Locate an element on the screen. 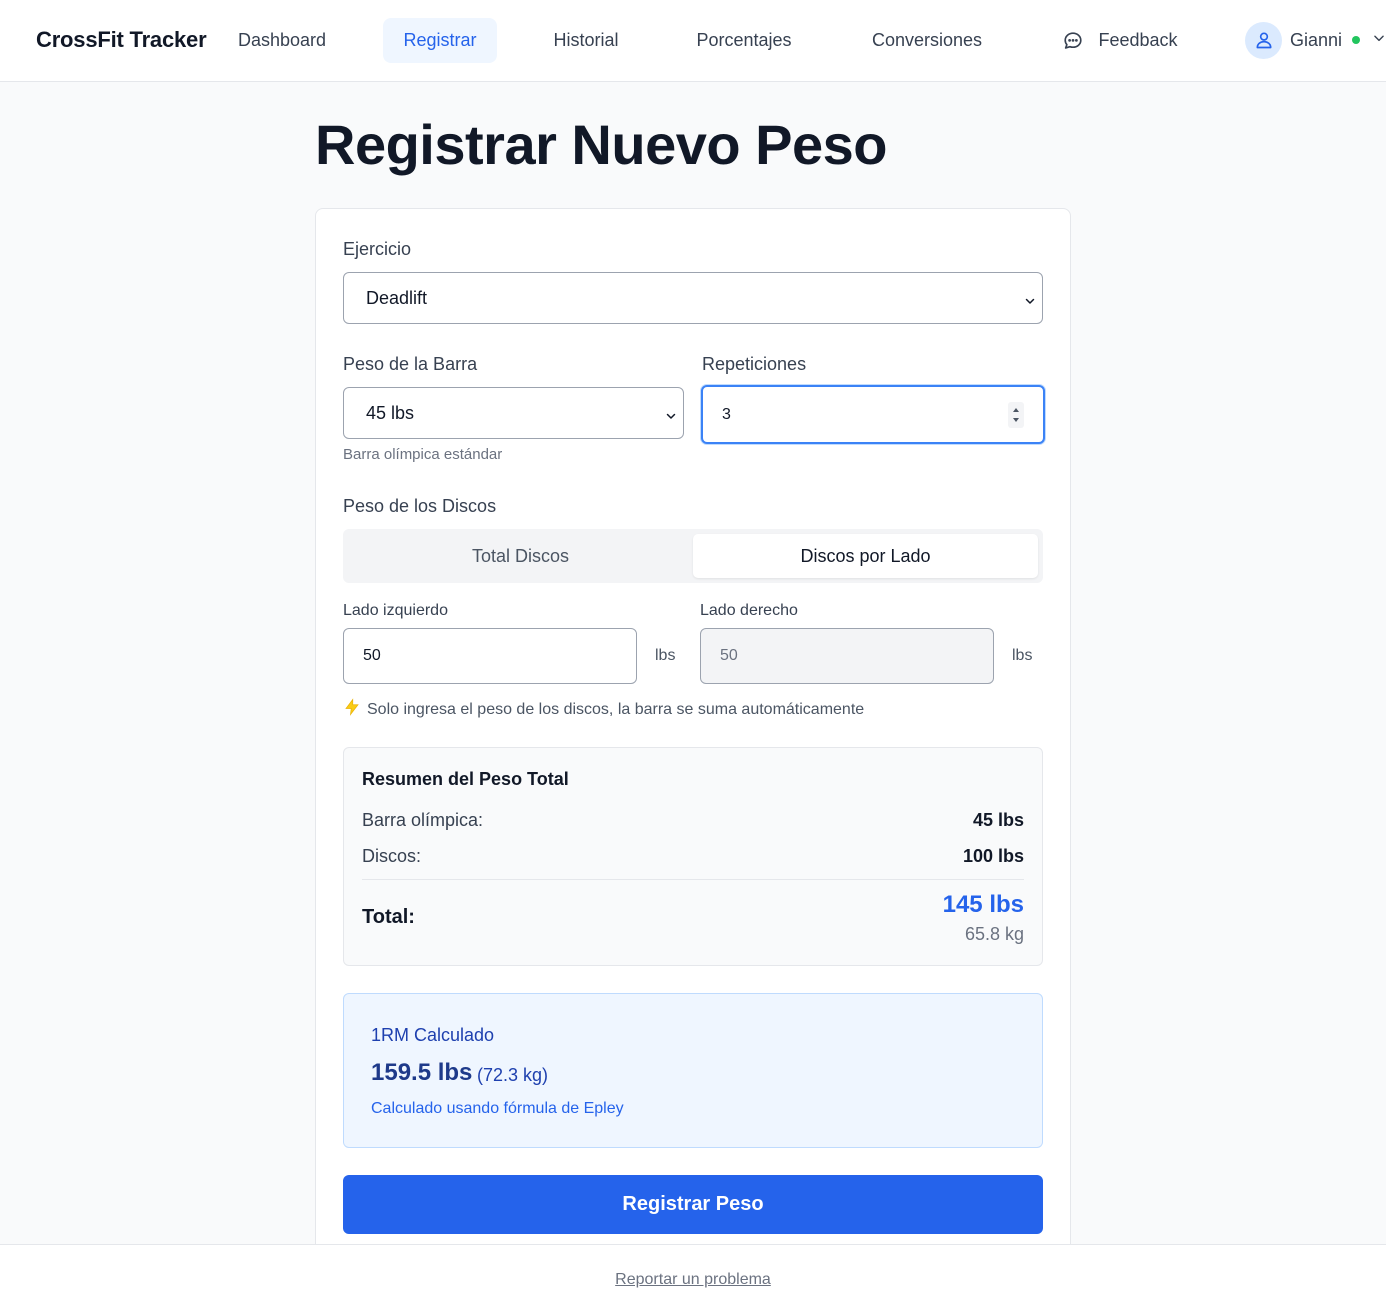 This screenshot has width=1386, height=1316. user-name: Gianni is located at coordinates (1316, 39).